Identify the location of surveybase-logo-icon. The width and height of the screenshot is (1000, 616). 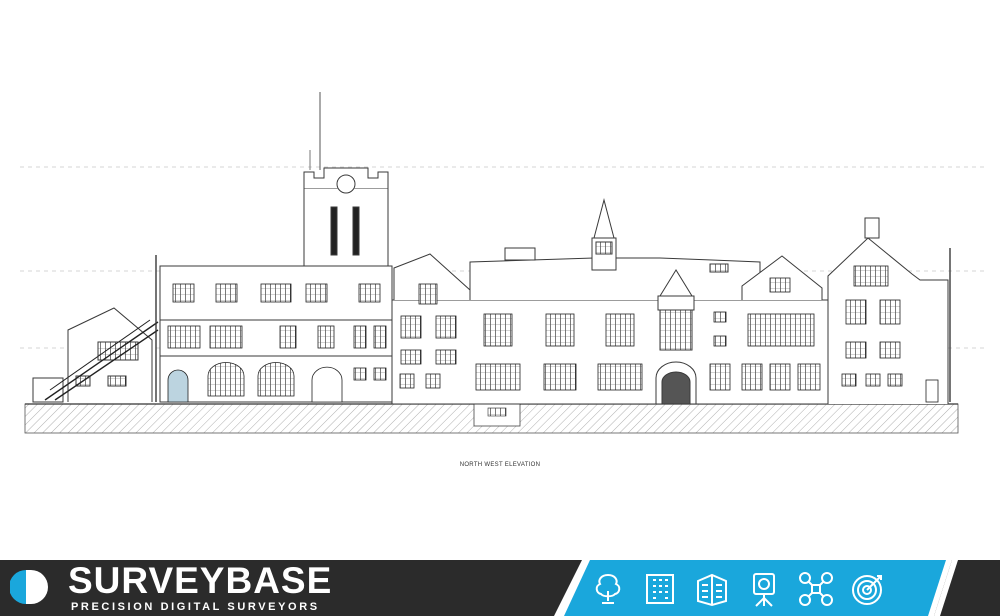
(29, 587).